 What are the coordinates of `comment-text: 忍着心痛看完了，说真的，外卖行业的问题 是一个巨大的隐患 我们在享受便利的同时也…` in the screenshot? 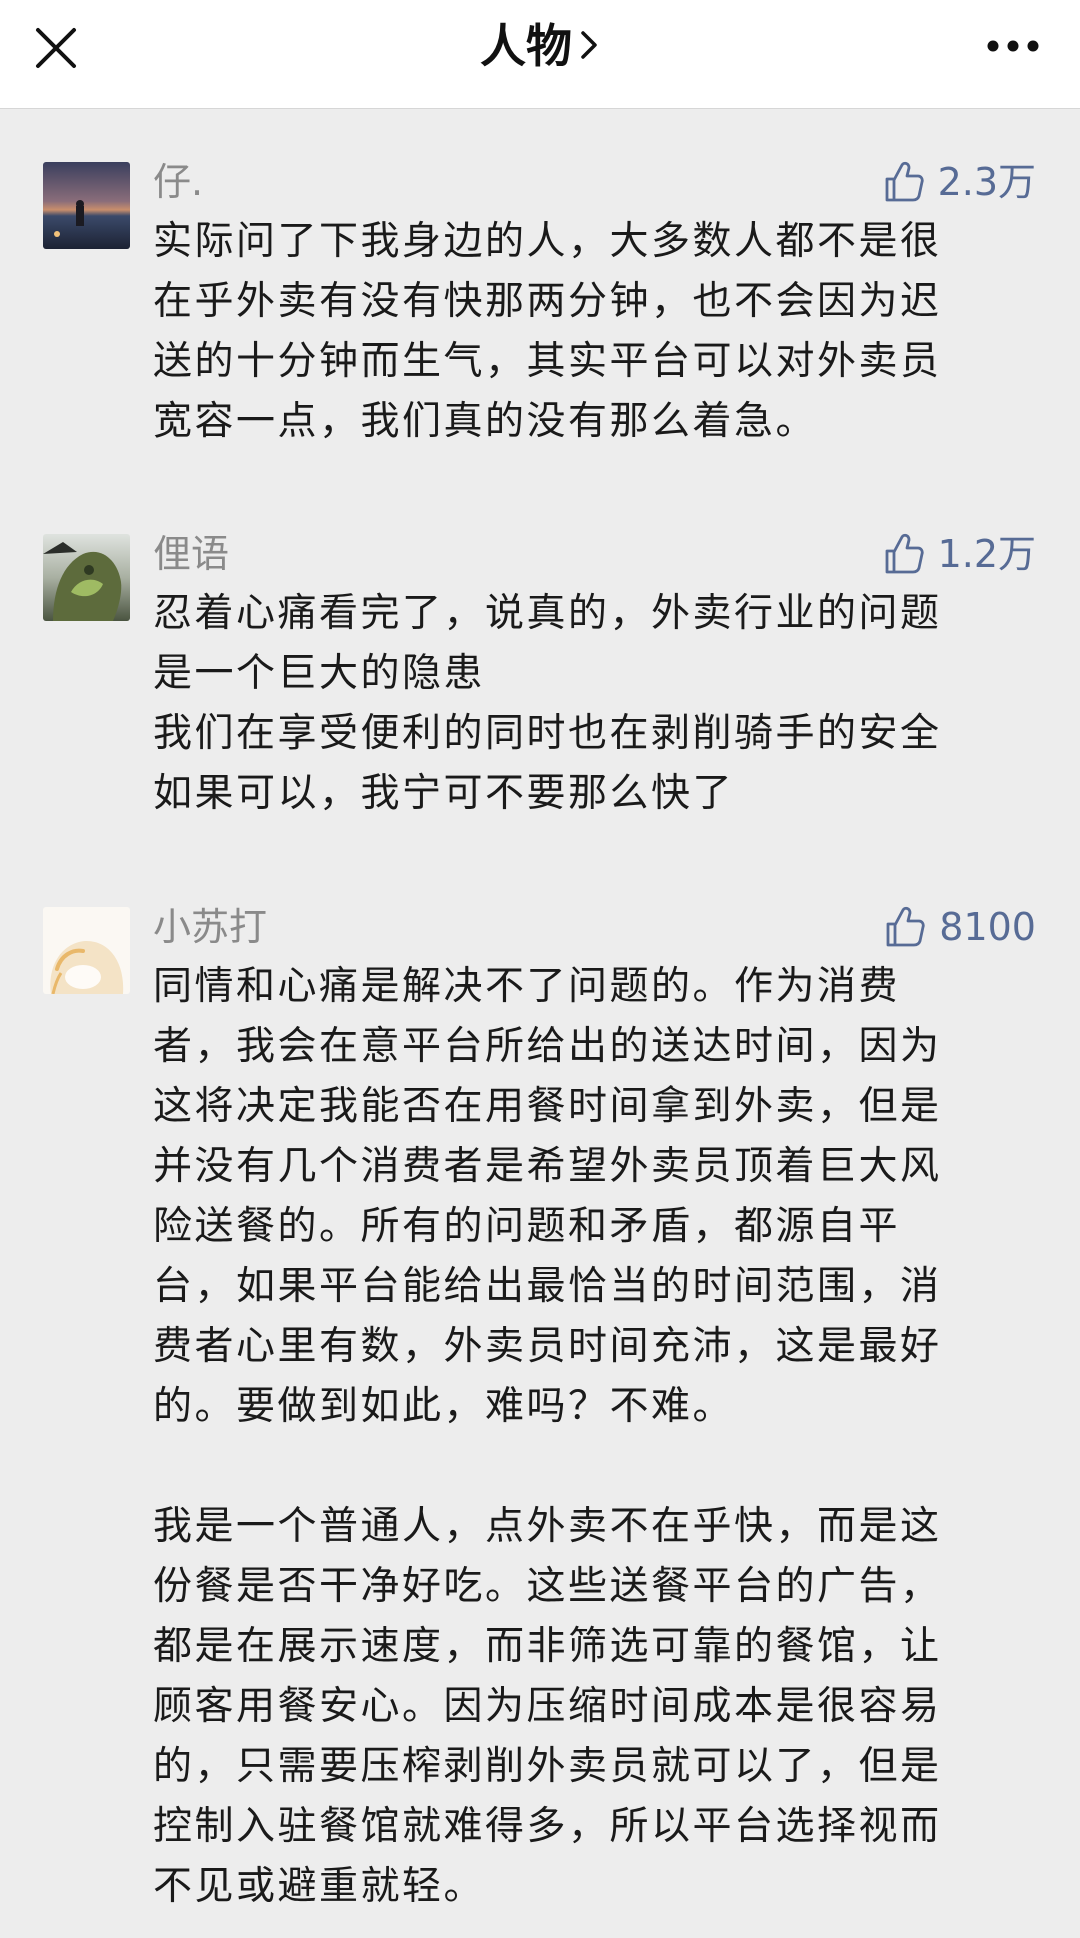 It's located at (593, 704).